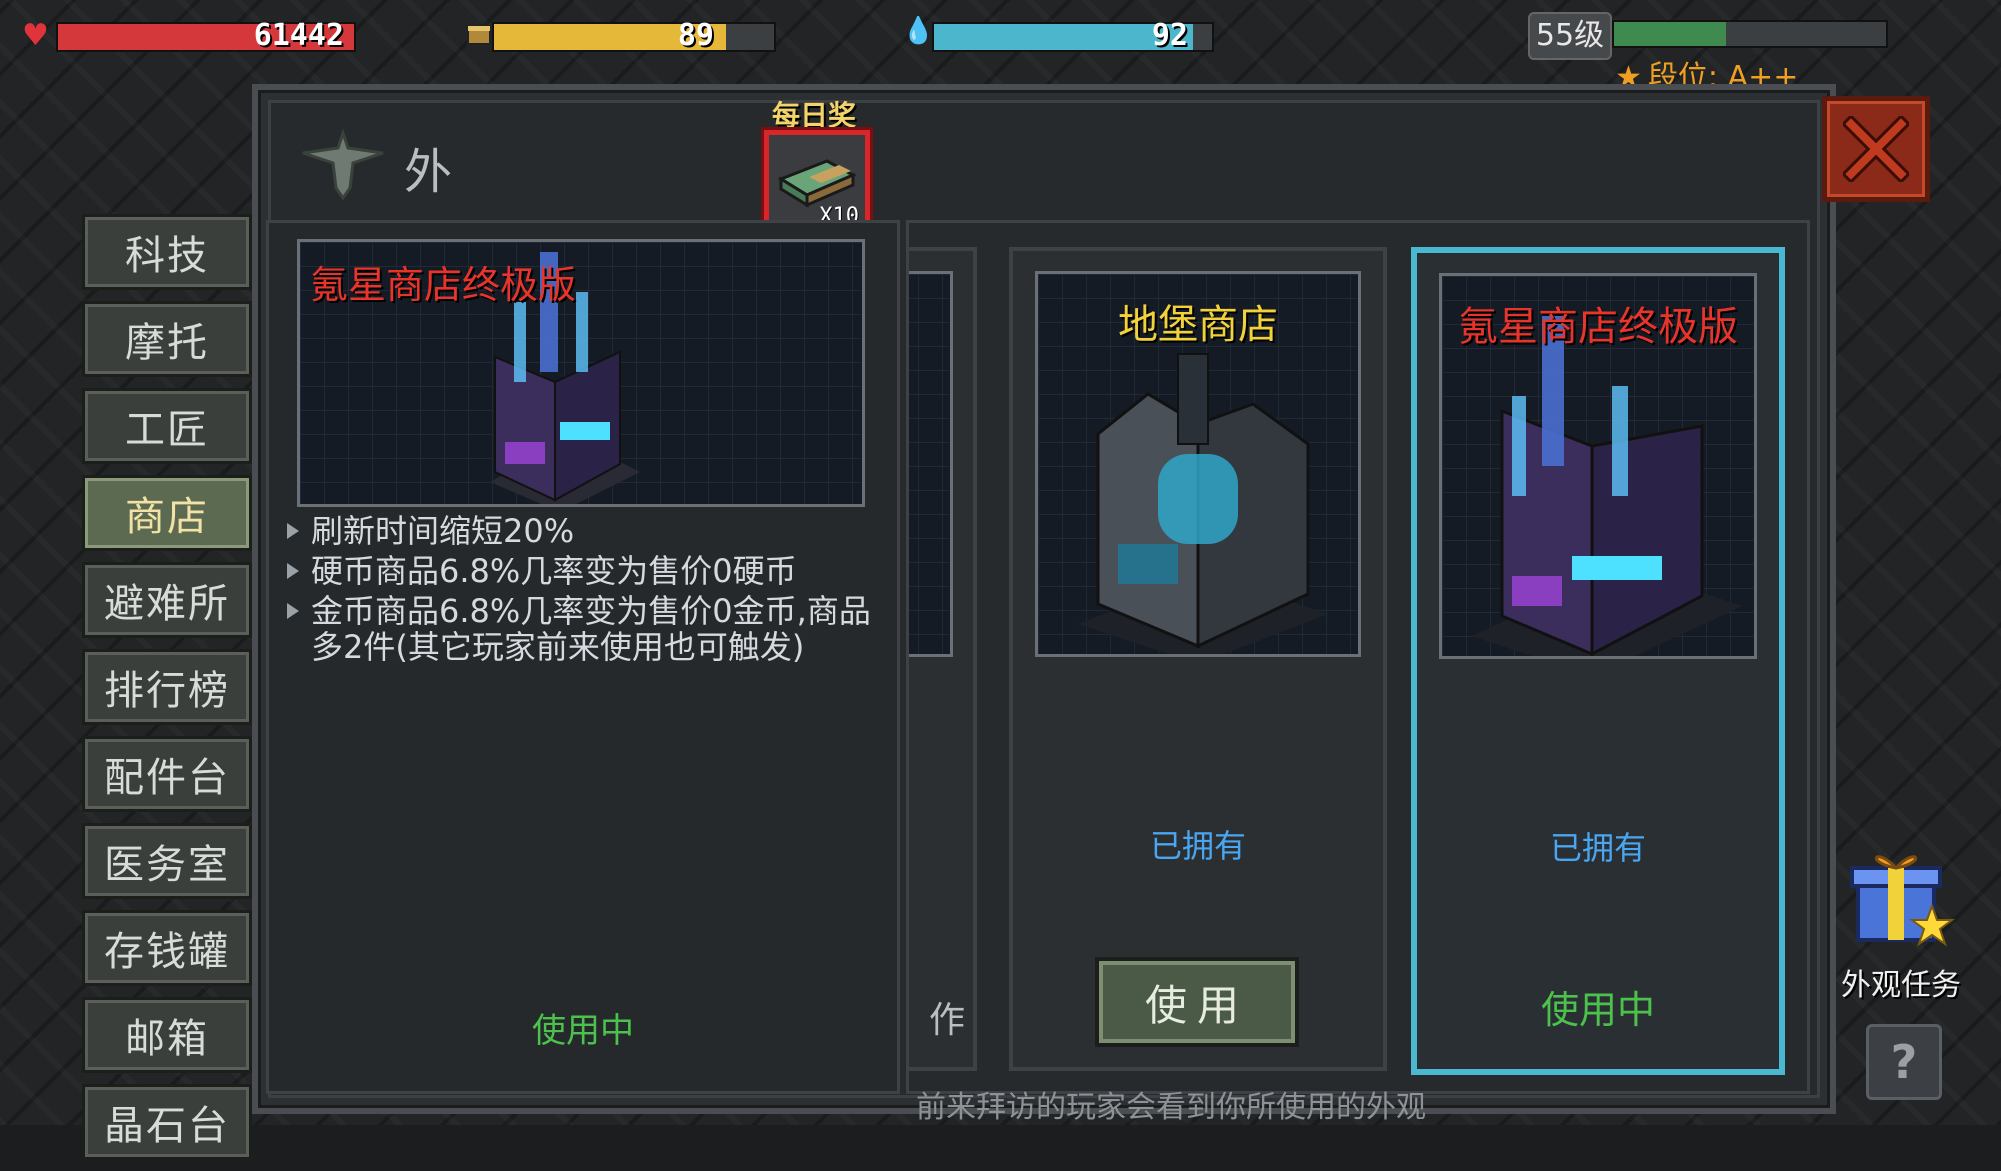 This screenshot has height=1171, width=2001. Describe the element at coordinates (1198, 325) in the screenshot. I see `bunker-store-title: 地堡商店` at that location.